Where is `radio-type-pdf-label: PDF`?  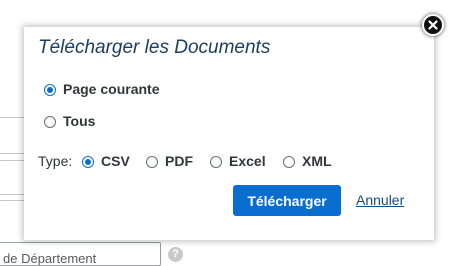 radio-type-pdf-label: PDF is located at coordinates (179, 161).